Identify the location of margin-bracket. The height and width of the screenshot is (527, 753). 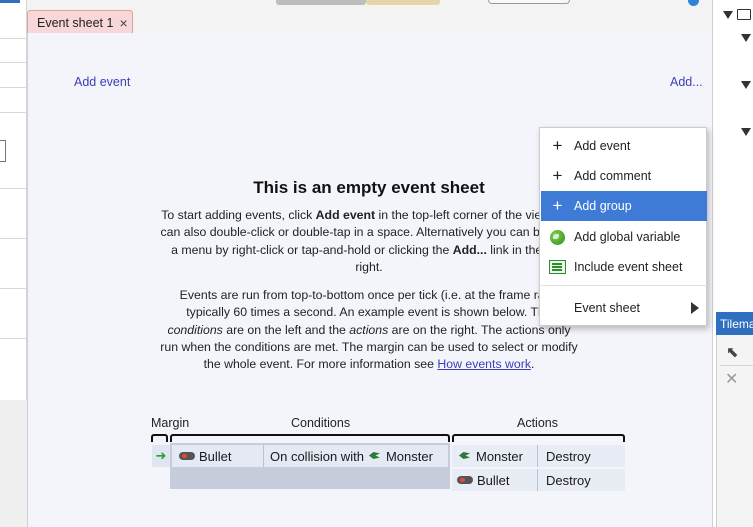
(159, 438).